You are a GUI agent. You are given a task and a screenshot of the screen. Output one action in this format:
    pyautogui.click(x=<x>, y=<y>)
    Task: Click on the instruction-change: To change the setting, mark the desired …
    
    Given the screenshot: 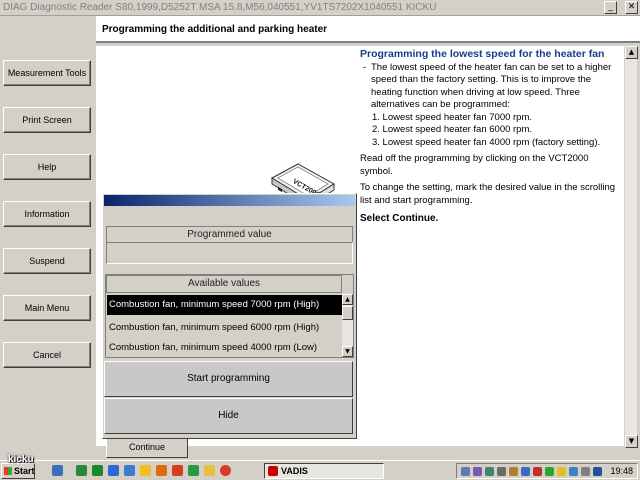 What is the action you would take?
    pyautogui.click(x=488, y=194)
    